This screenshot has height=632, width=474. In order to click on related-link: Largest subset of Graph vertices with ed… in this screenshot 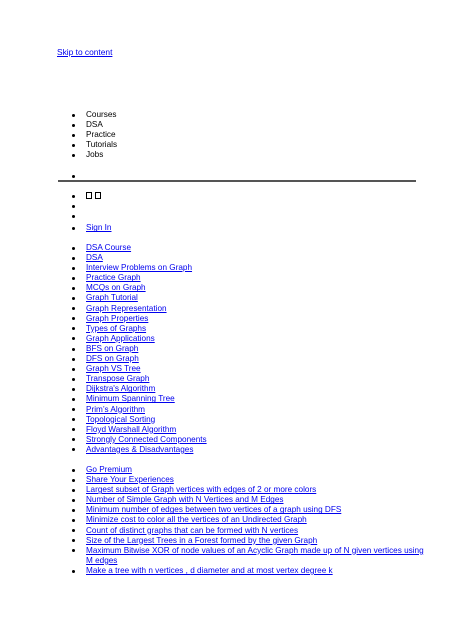, I will do `click(201, 489)`.